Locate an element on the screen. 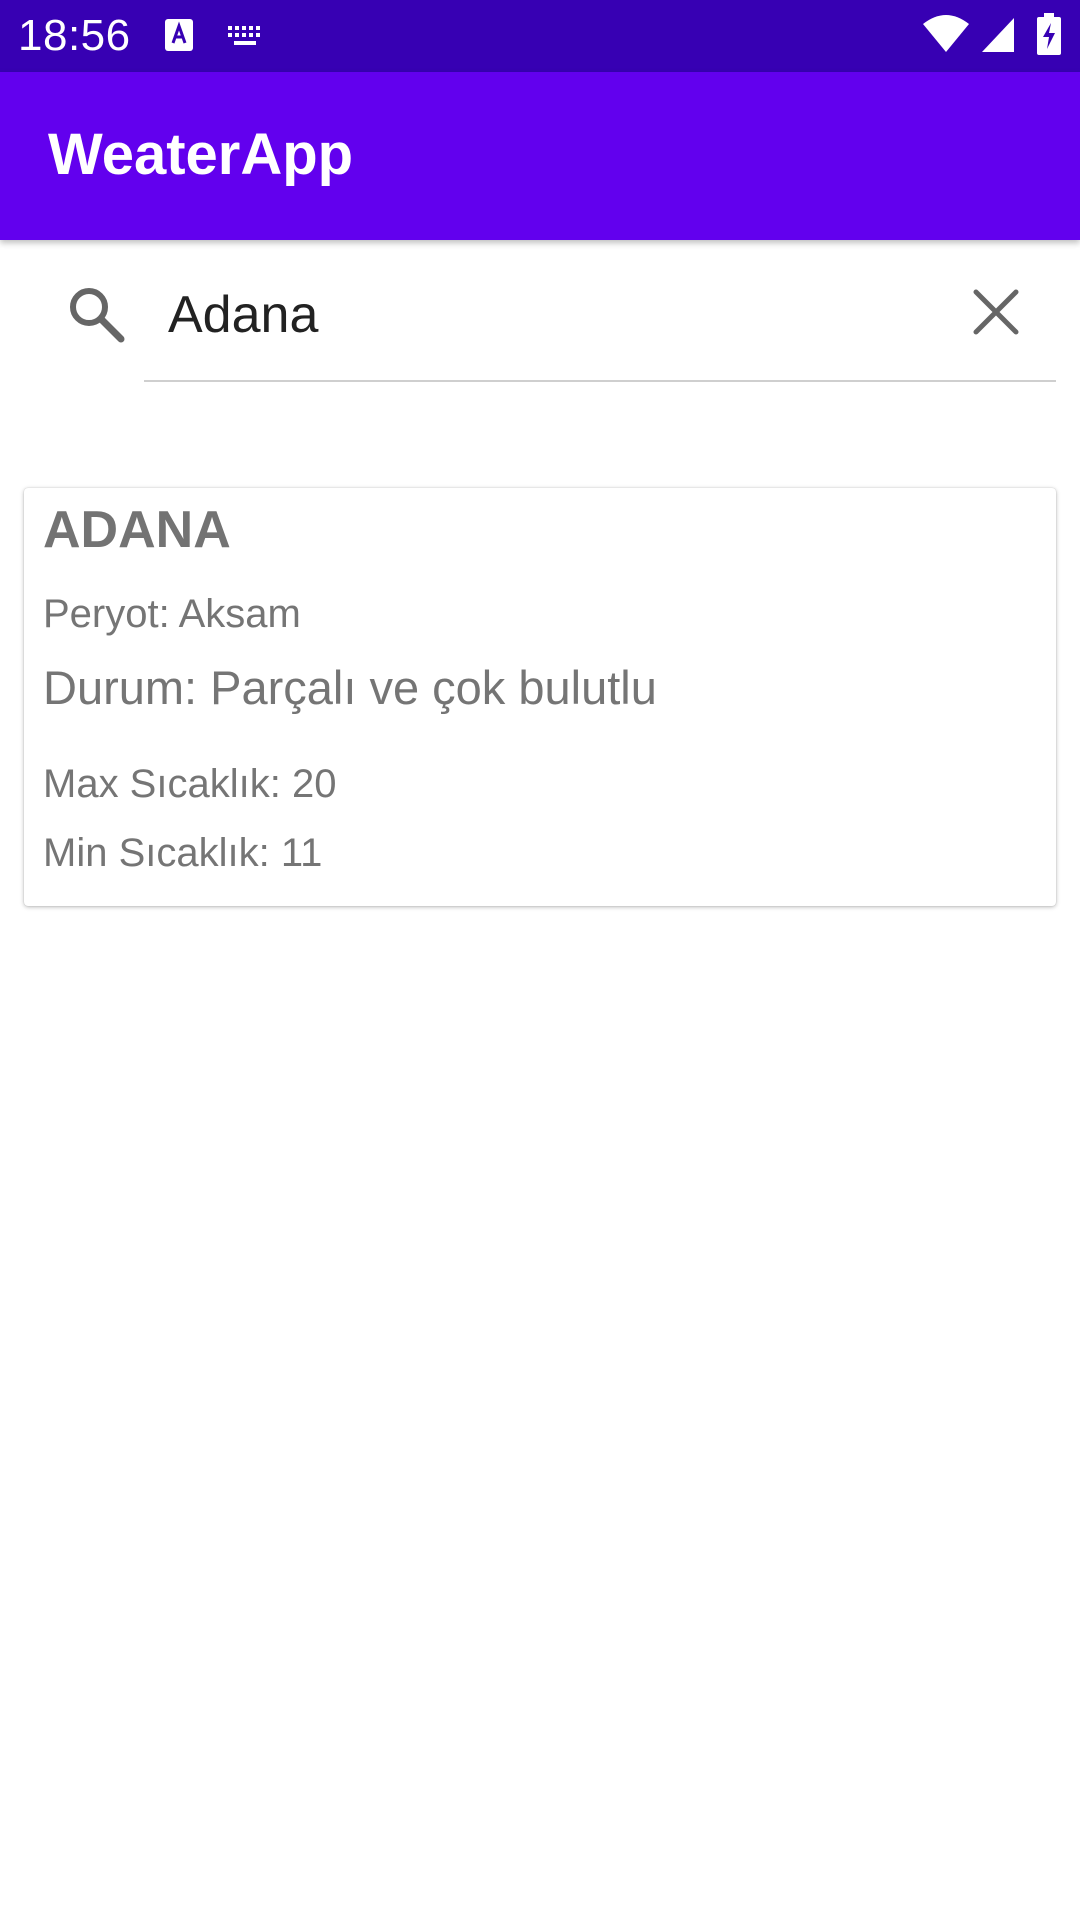  search-bar is located at coordinates (540, 320).